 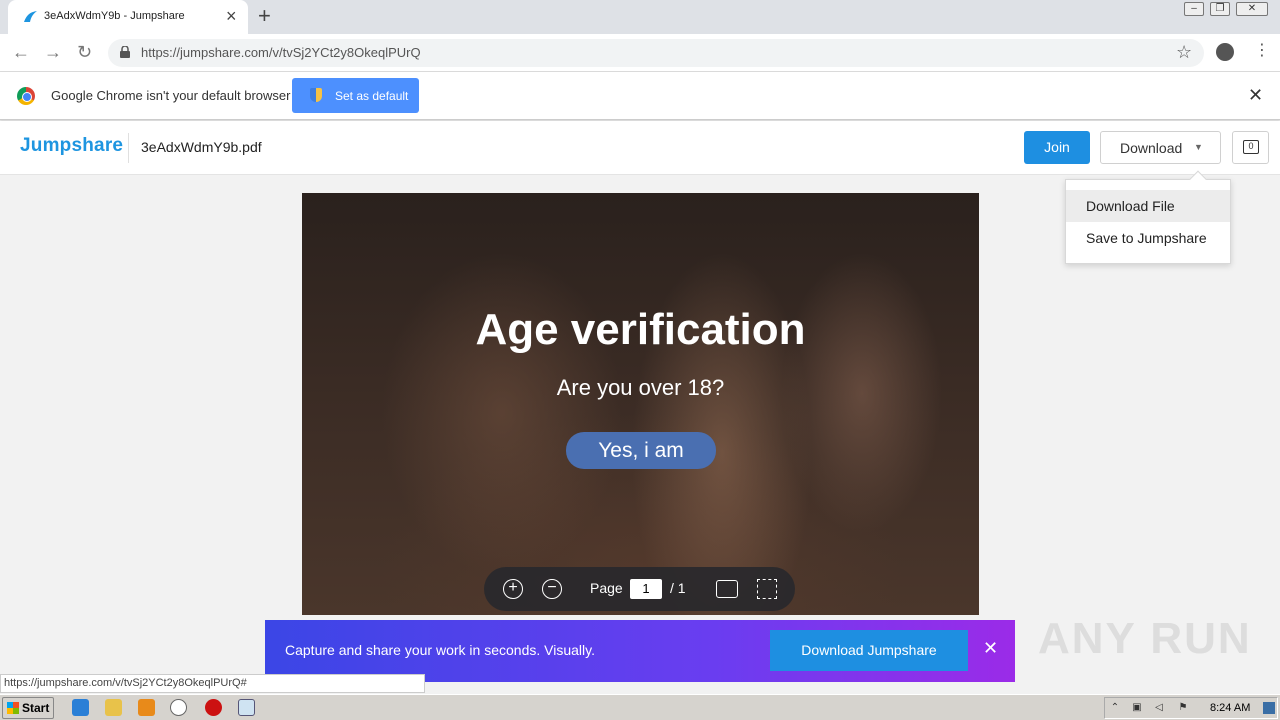 I want to click on print-icon, so click(x=727, y=589).